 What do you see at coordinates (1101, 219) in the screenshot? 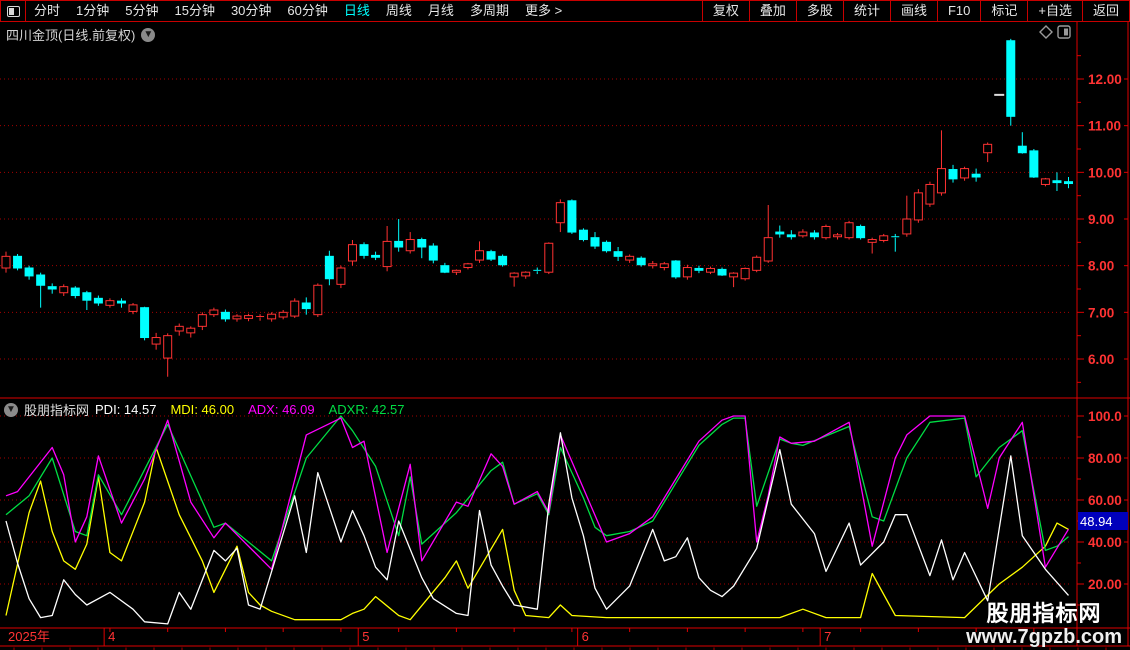
I see `price-axis-label: 9.00` at bounding box center [1101, 219].